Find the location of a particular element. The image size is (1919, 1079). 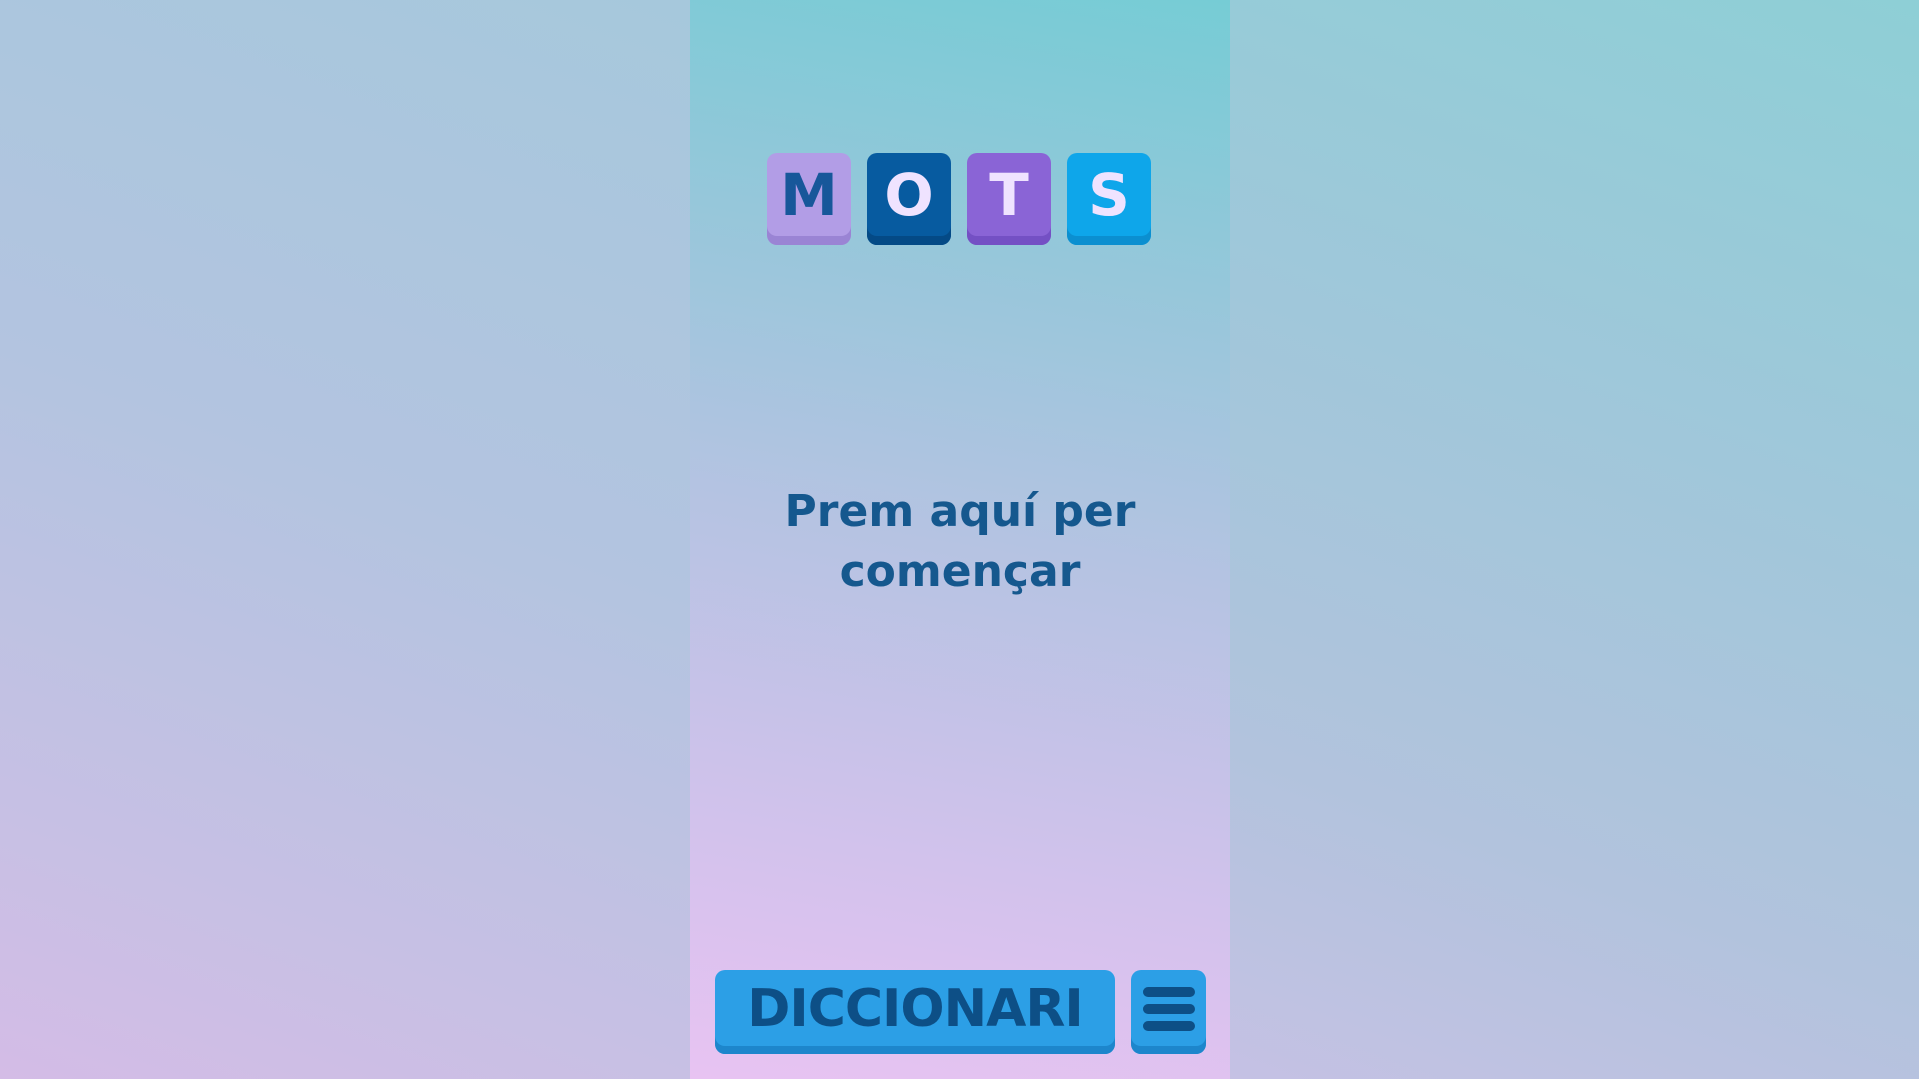

start-prompt-line-1: Prem aquí per is located at coordinates (960, 512).